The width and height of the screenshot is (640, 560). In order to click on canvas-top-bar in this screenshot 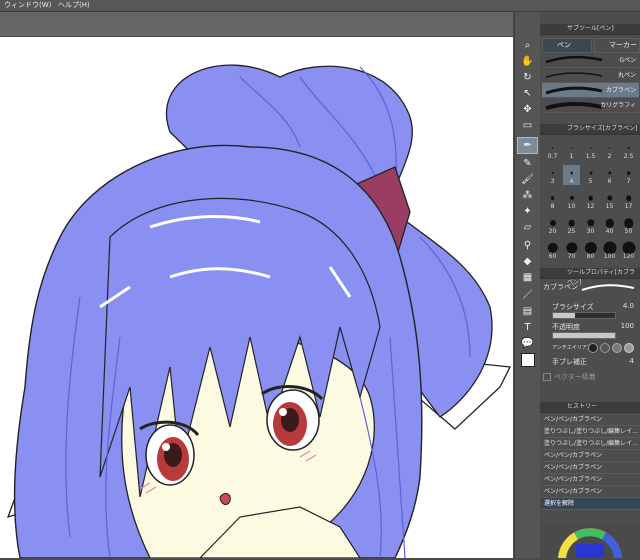, I will do `click(256, 24)`.